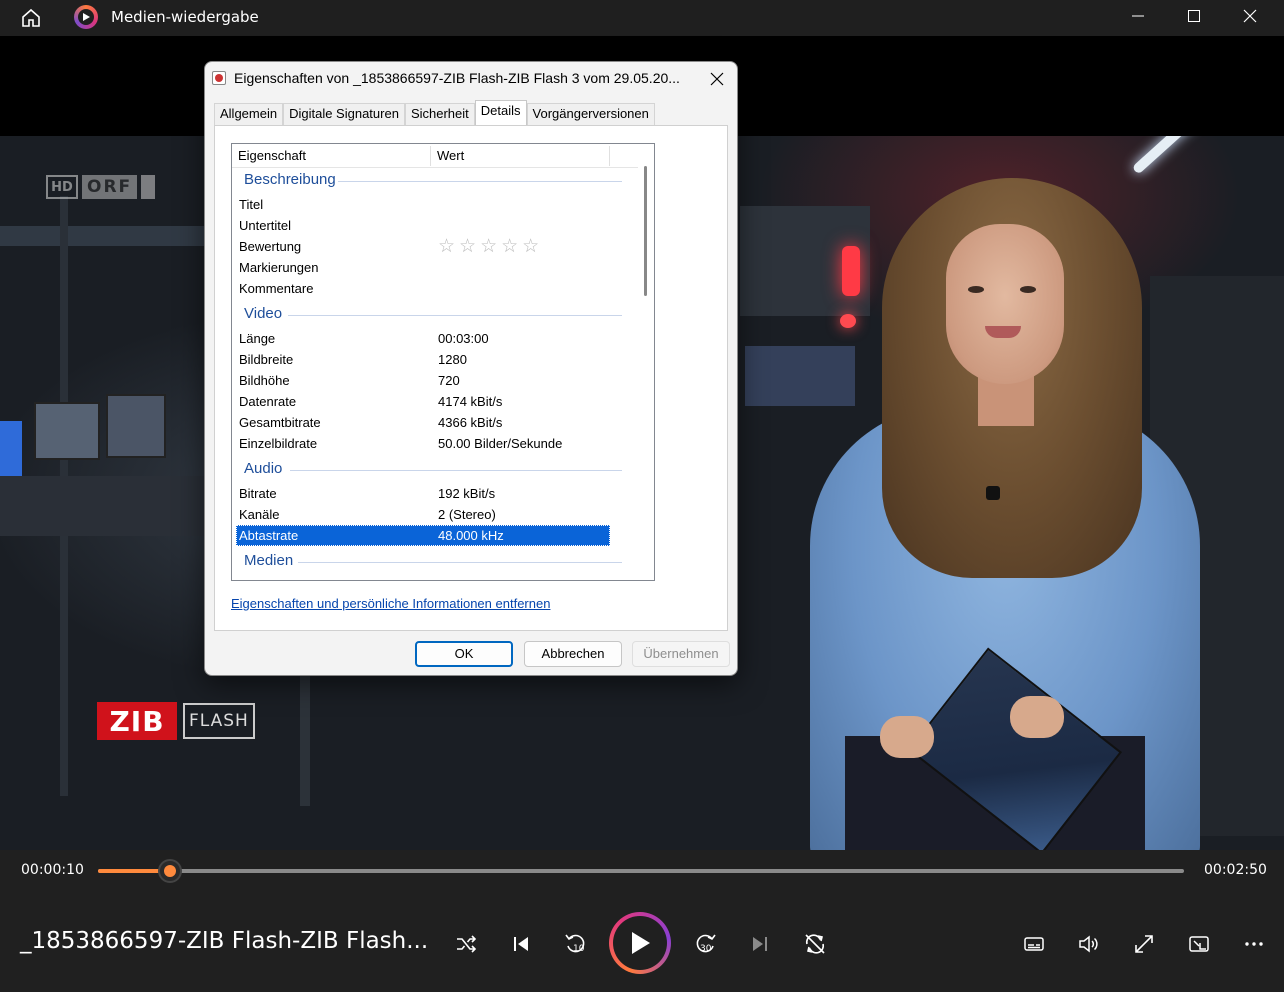 The height and width of the screenshot is (992, 1284). Describe the element at coordinates (590, 114) in the screenshot. I see `tab-vorgaengerversionen: Vorgängerversionen` at that location.